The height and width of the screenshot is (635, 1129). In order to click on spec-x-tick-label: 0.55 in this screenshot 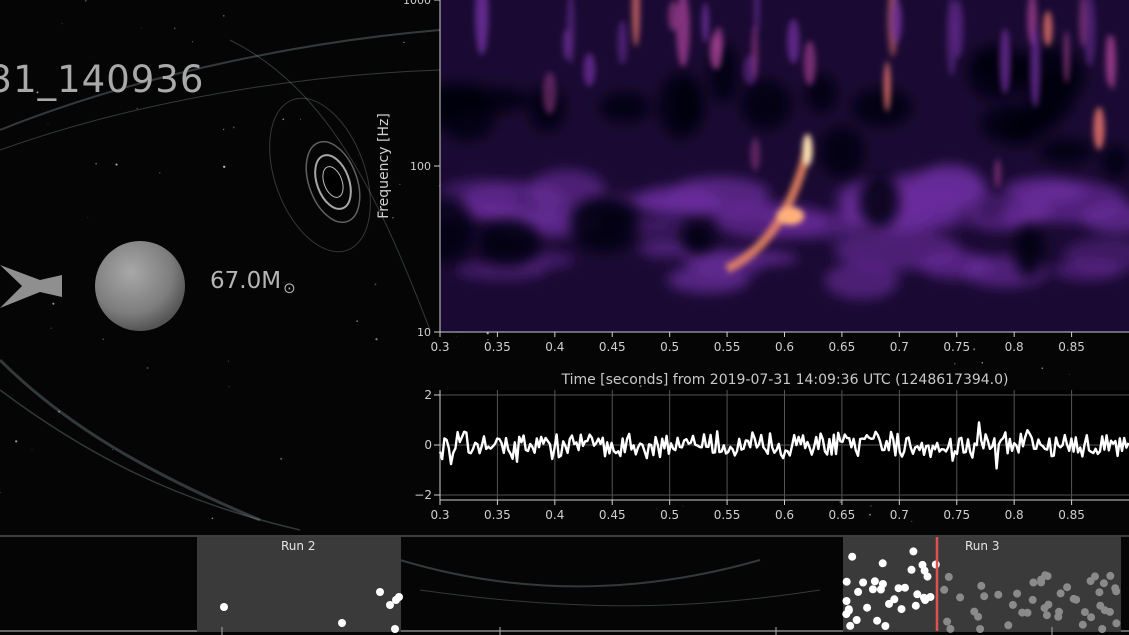, I will do `click(727, 347)`.